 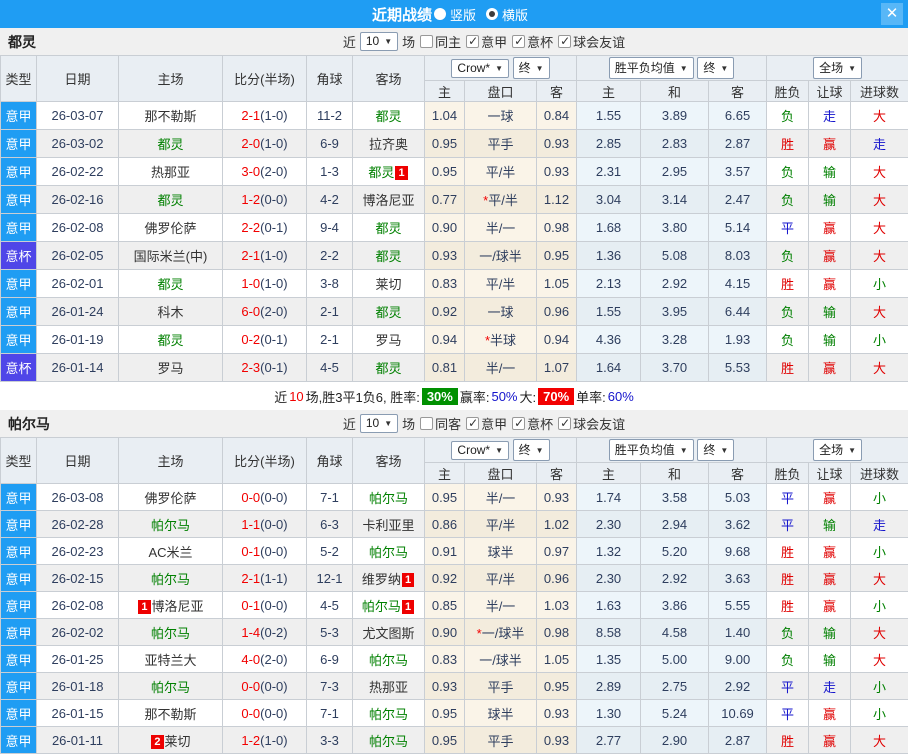 What do you see at coordinates (879, 551) in the screenshot?
I see `goals-result: 小` at bounding box center [879, 551].